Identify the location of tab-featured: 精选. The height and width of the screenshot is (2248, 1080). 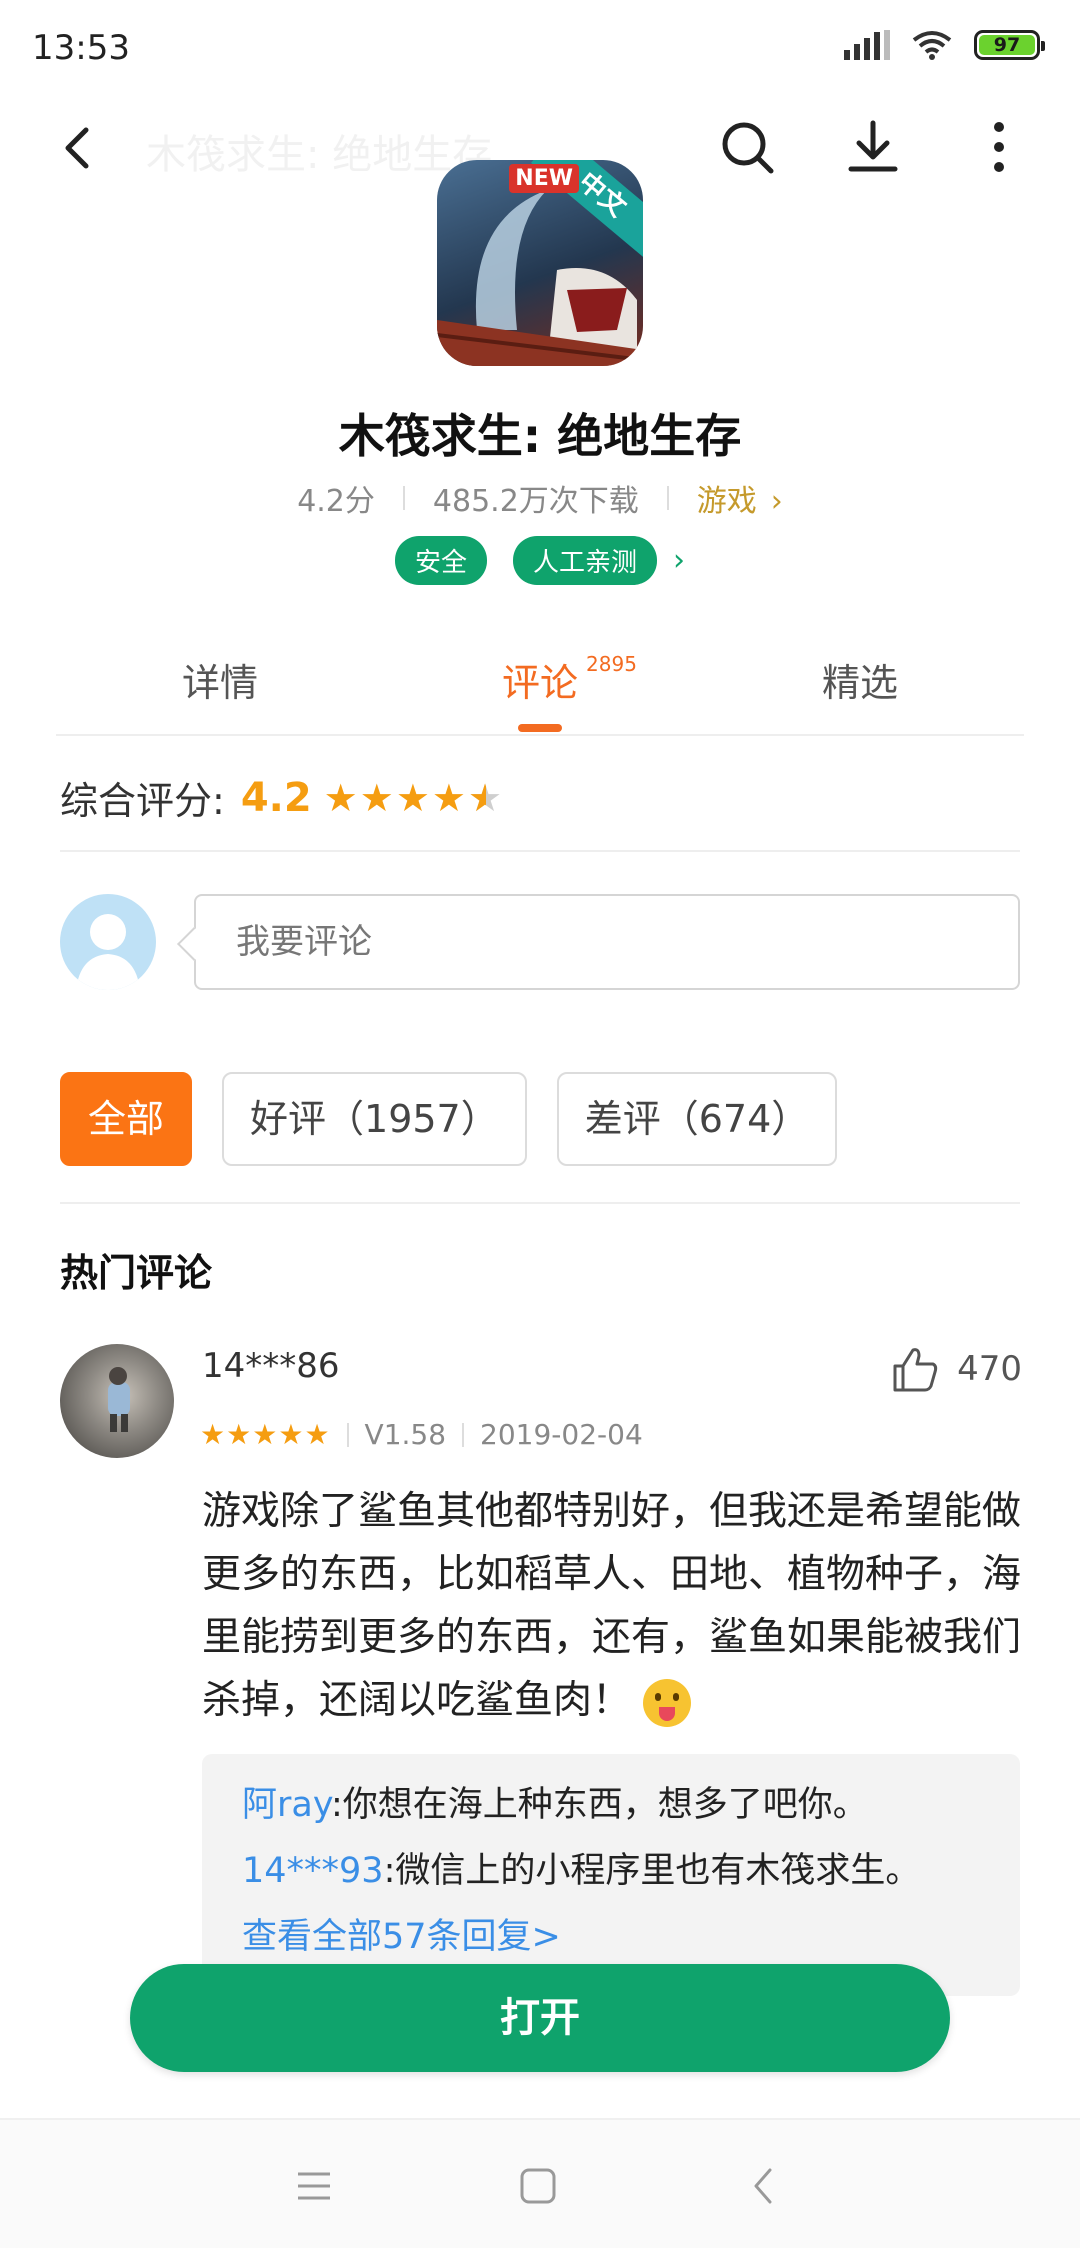
(860, 679).